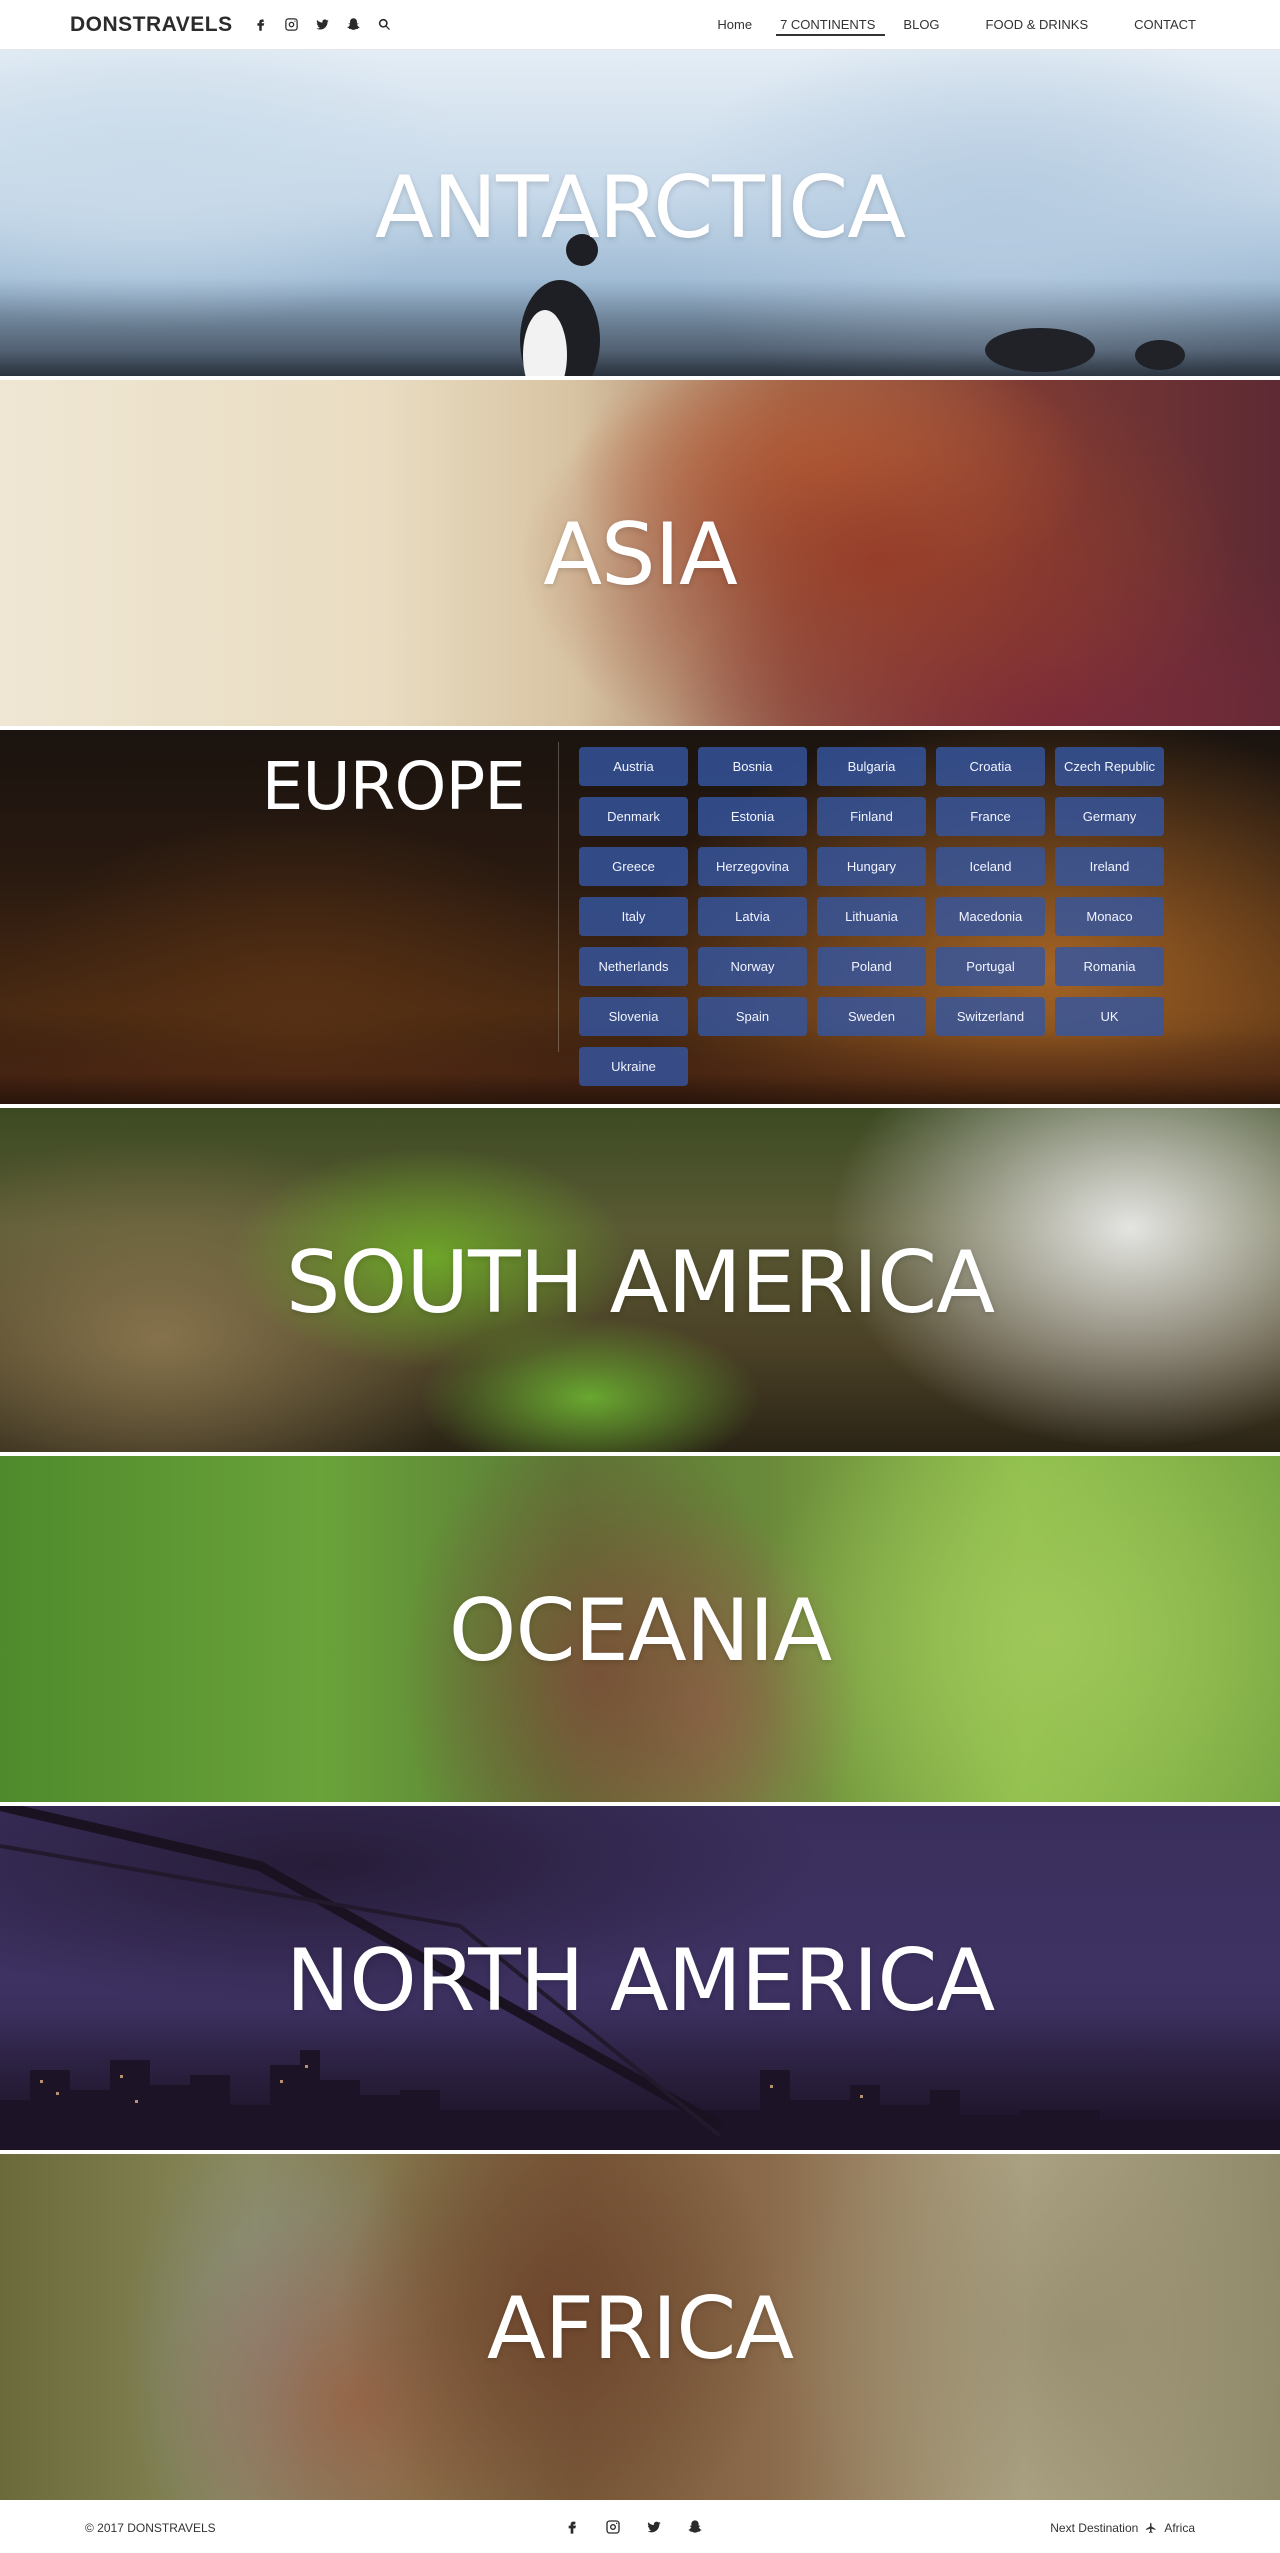 This screenshot has height=2553, width=1280. I want to click on nav-contact: CONTACT, so click(1165, 25).